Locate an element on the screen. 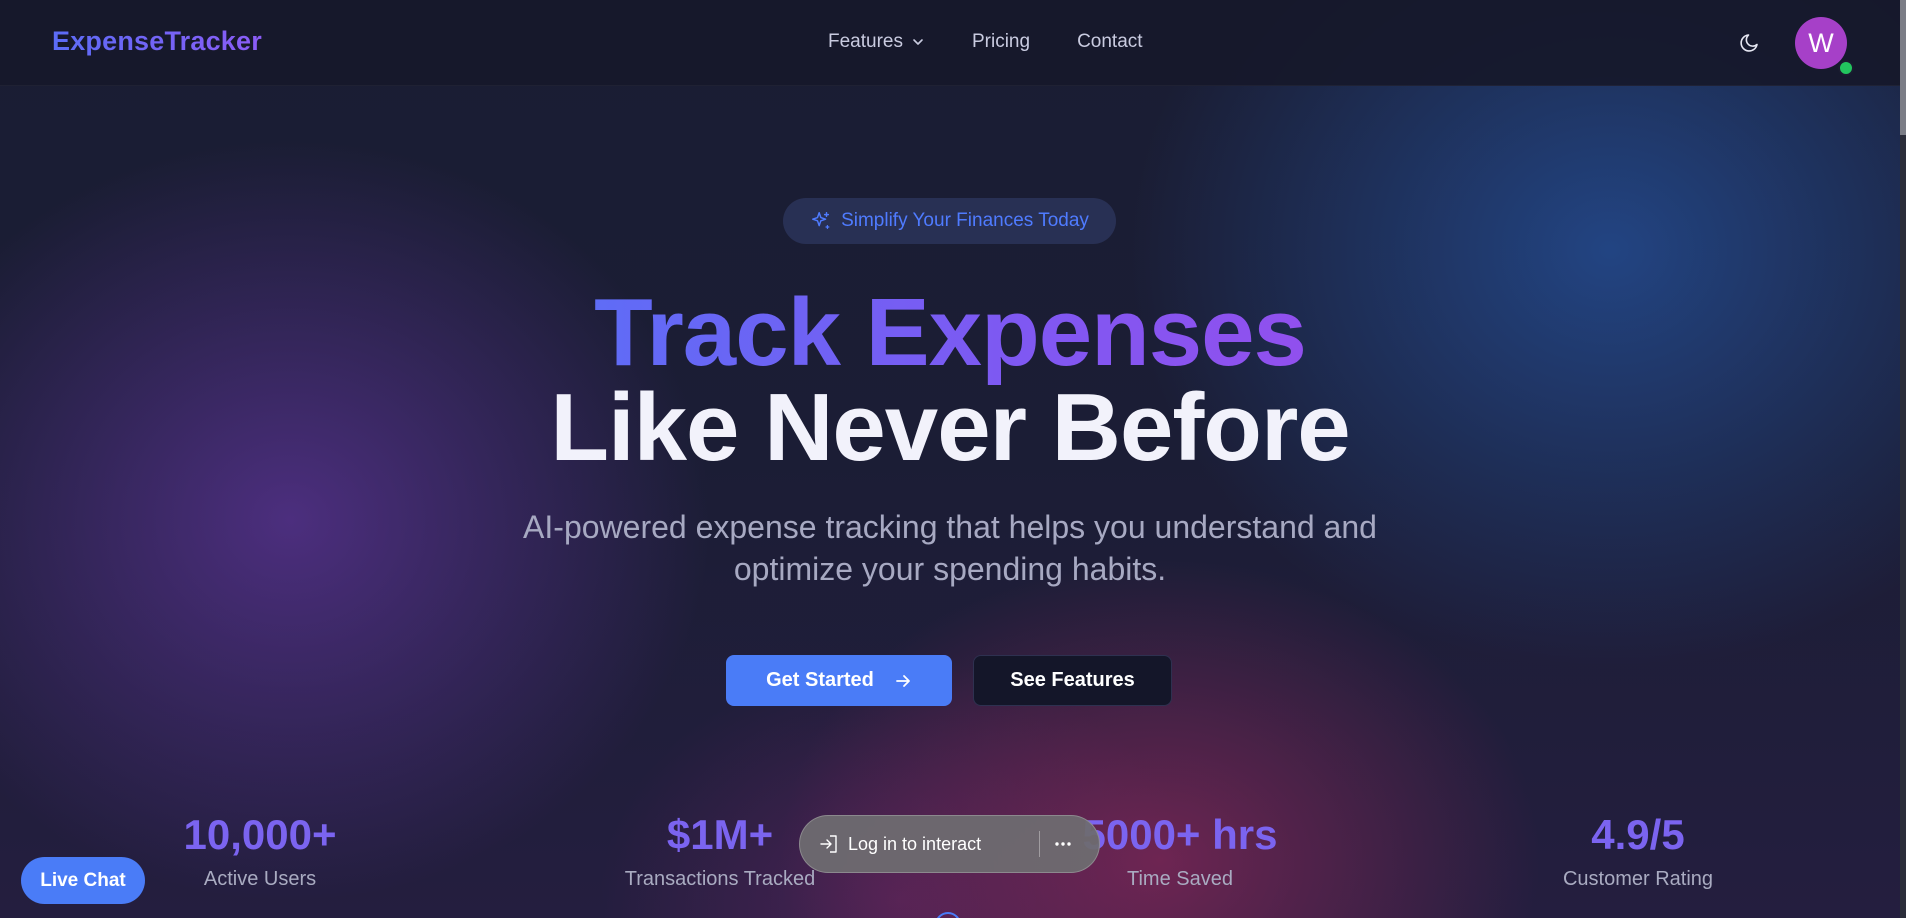 The height and width of the screenshot is (918, 1906). hero-badge-text: Simplify Your Finances Today is located at coordinates (965, 220).